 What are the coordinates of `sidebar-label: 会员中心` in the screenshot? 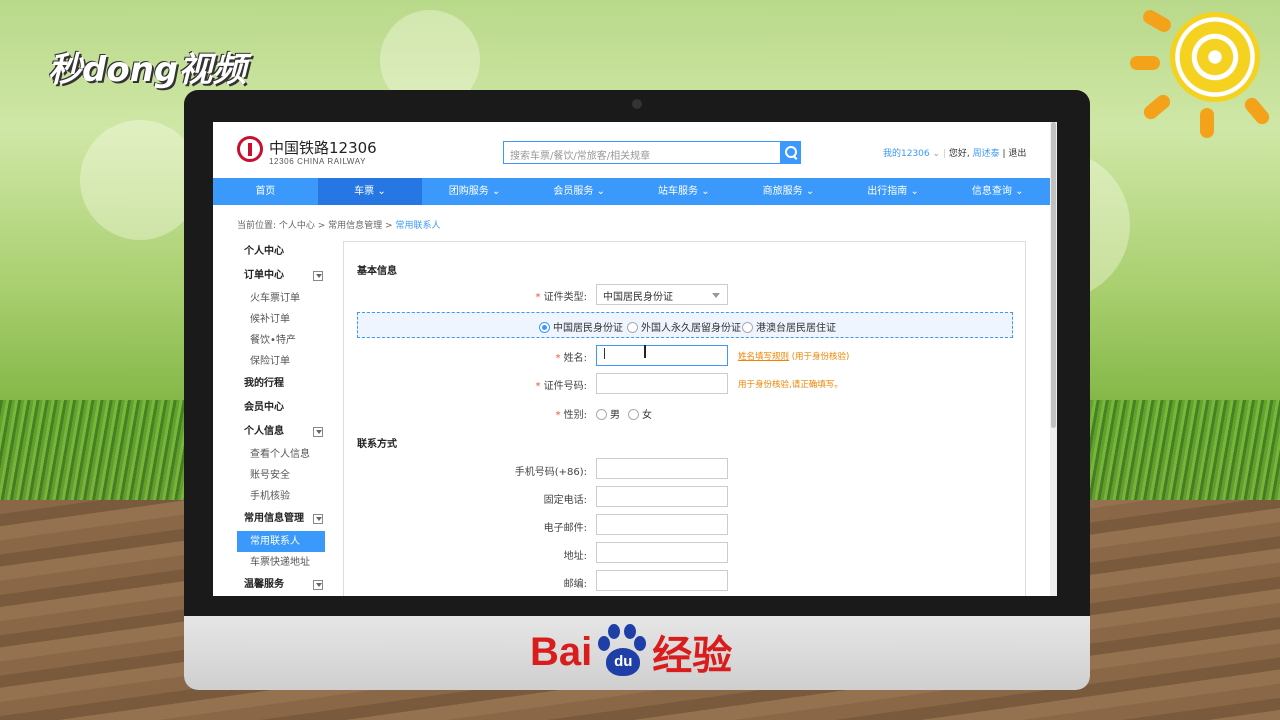 It's located at (264, 407).